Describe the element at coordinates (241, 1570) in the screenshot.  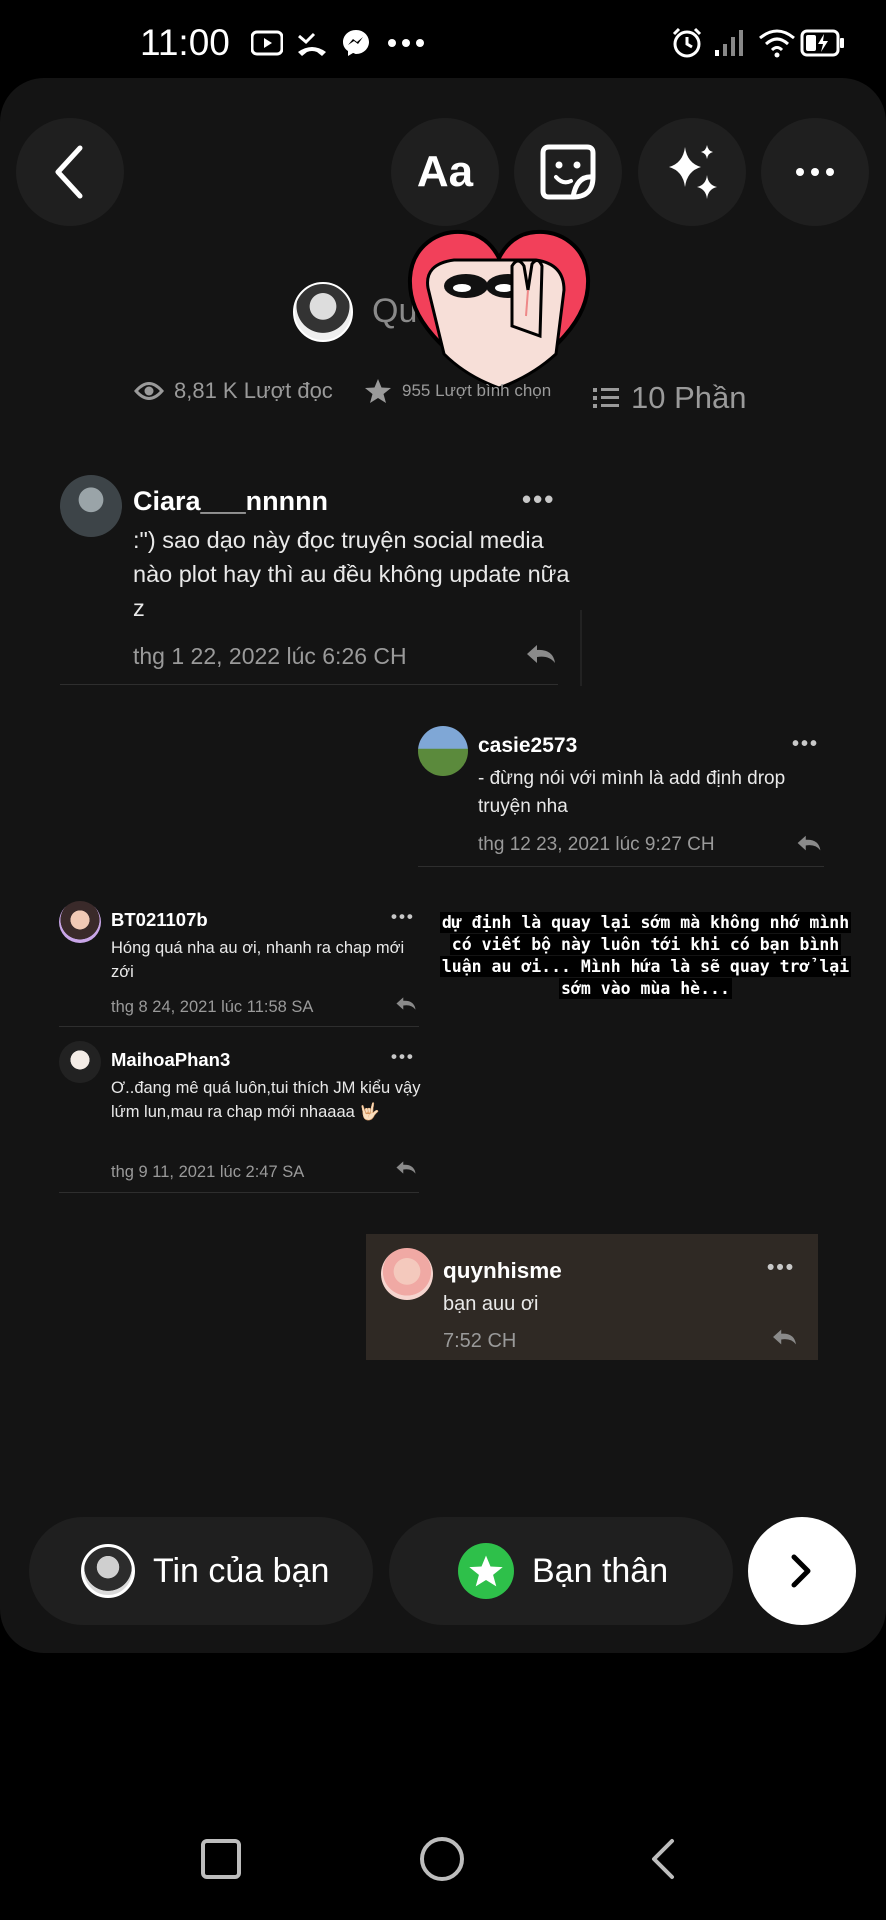
I see `your-story-label: Tin của bạn` at that location.